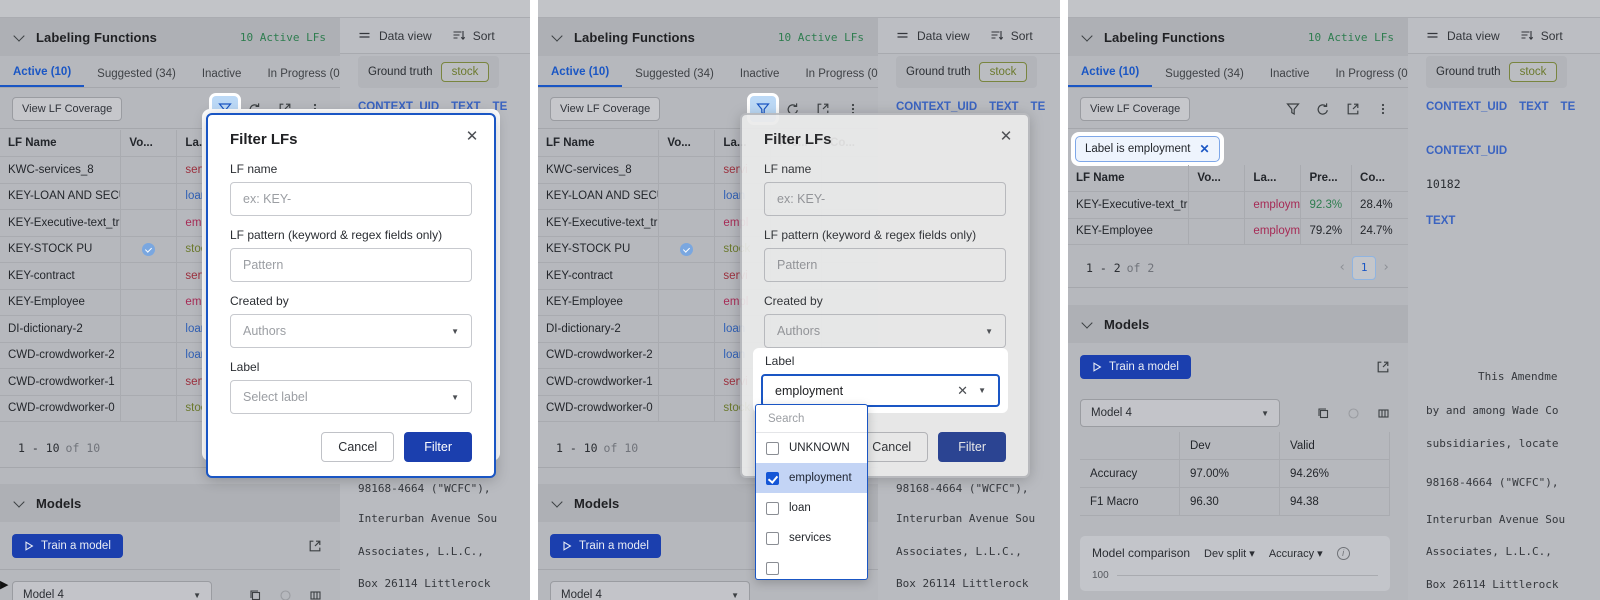 The height and width of the screenshot is (600, 1600). What do you see at coordinates (1229, 553) in the screenshot?
I see `dev-split-select: Dev split ▾` at bounding box center [1229, 553].